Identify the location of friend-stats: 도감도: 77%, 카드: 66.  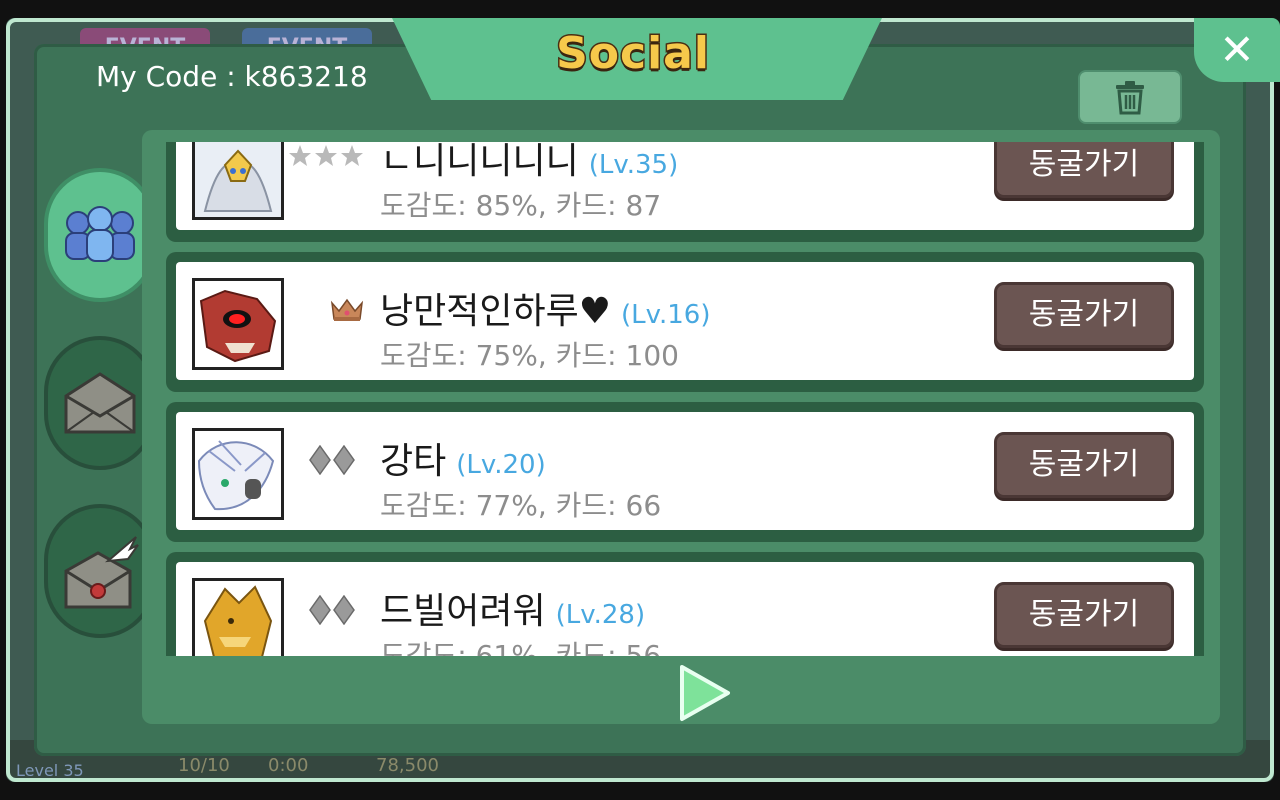
(521, 505).